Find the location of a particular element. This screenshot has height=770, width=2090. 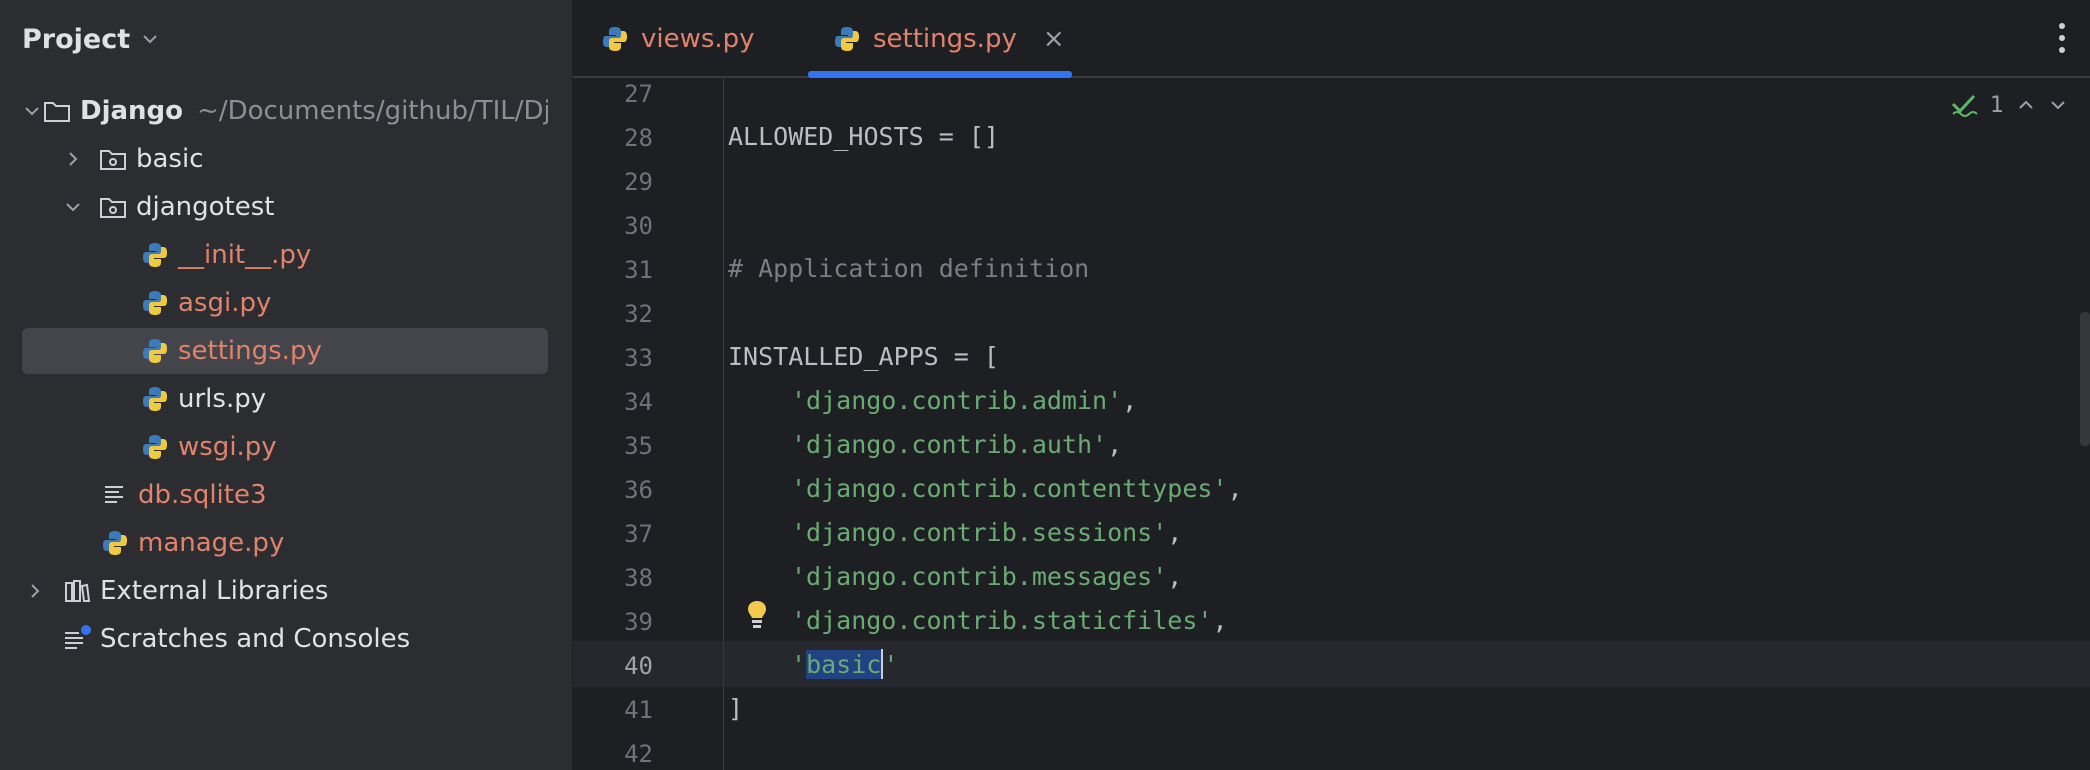

tree-item-asgi-py: asgi.py is located at coordinates (344, 303).